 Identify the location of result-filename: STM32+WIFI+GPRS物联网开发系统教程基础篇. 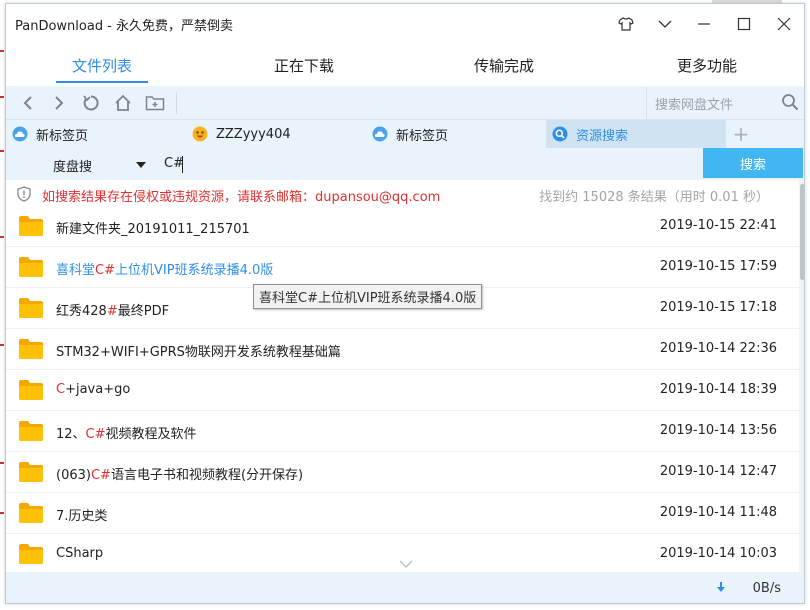
(198, 350).